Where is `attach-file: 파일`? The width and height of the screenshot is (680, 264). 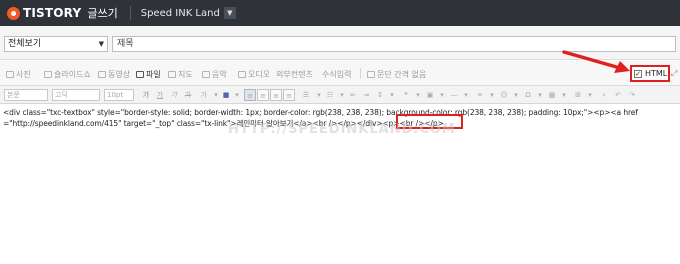 attach-file: 파일 is located at coordinates (148, 74).